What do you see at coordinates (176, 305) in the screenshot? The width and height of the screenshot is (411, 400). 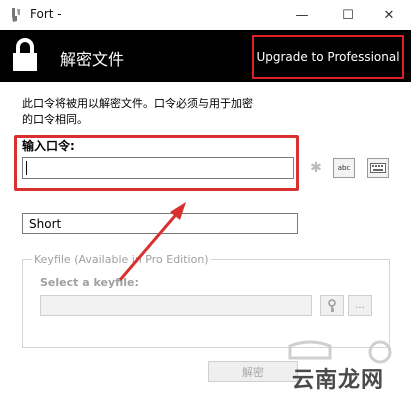 I see `keyfile-input` at bounding box center [176, 305].